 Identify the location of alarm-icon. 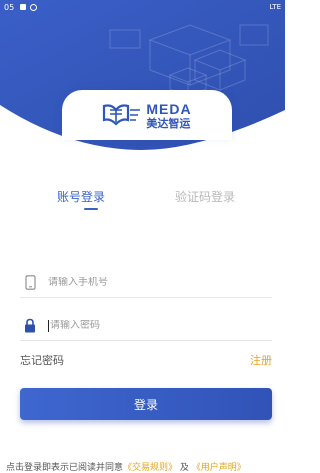
(34, 7).